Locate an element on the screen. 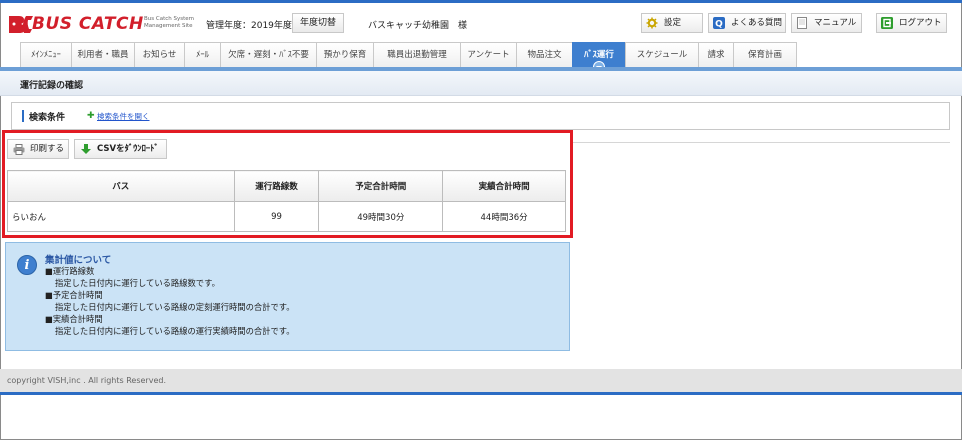  tab-absence: 欠席・遅刻・ﾊﾞｽ不要 is located at coordinates (268, 55).